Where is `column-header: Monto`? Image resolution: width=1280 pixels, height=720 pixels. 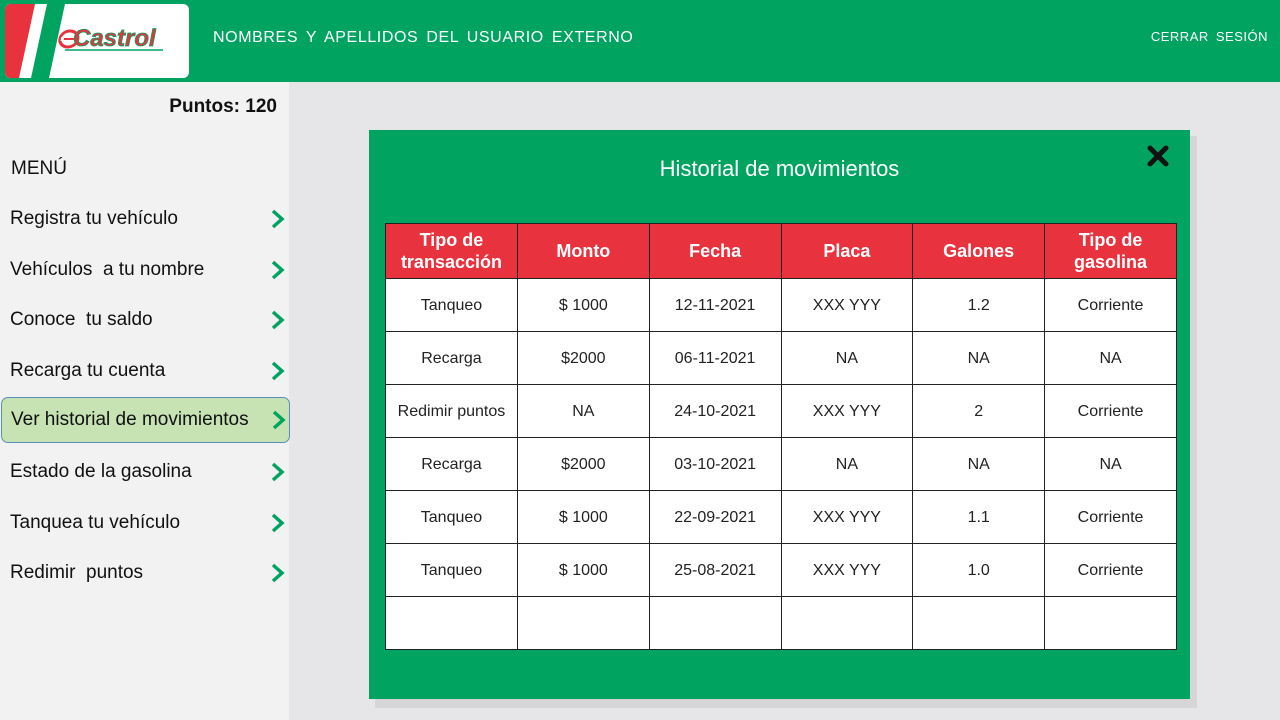 column-header: Monto is located at coordinates (583, 251).